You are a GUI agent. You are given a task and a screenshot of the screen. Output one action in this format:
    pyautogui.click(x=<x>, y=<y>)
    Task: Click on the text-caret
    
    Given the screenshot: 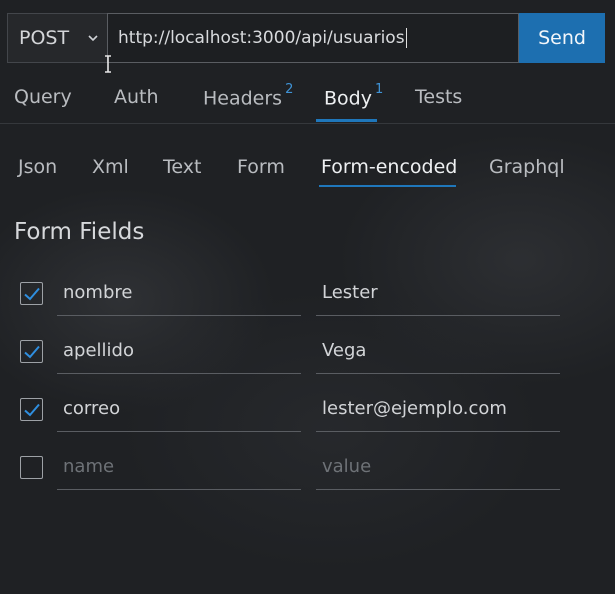 What is the action you would take?
    pyautogui.click(x=406, y=38)
    